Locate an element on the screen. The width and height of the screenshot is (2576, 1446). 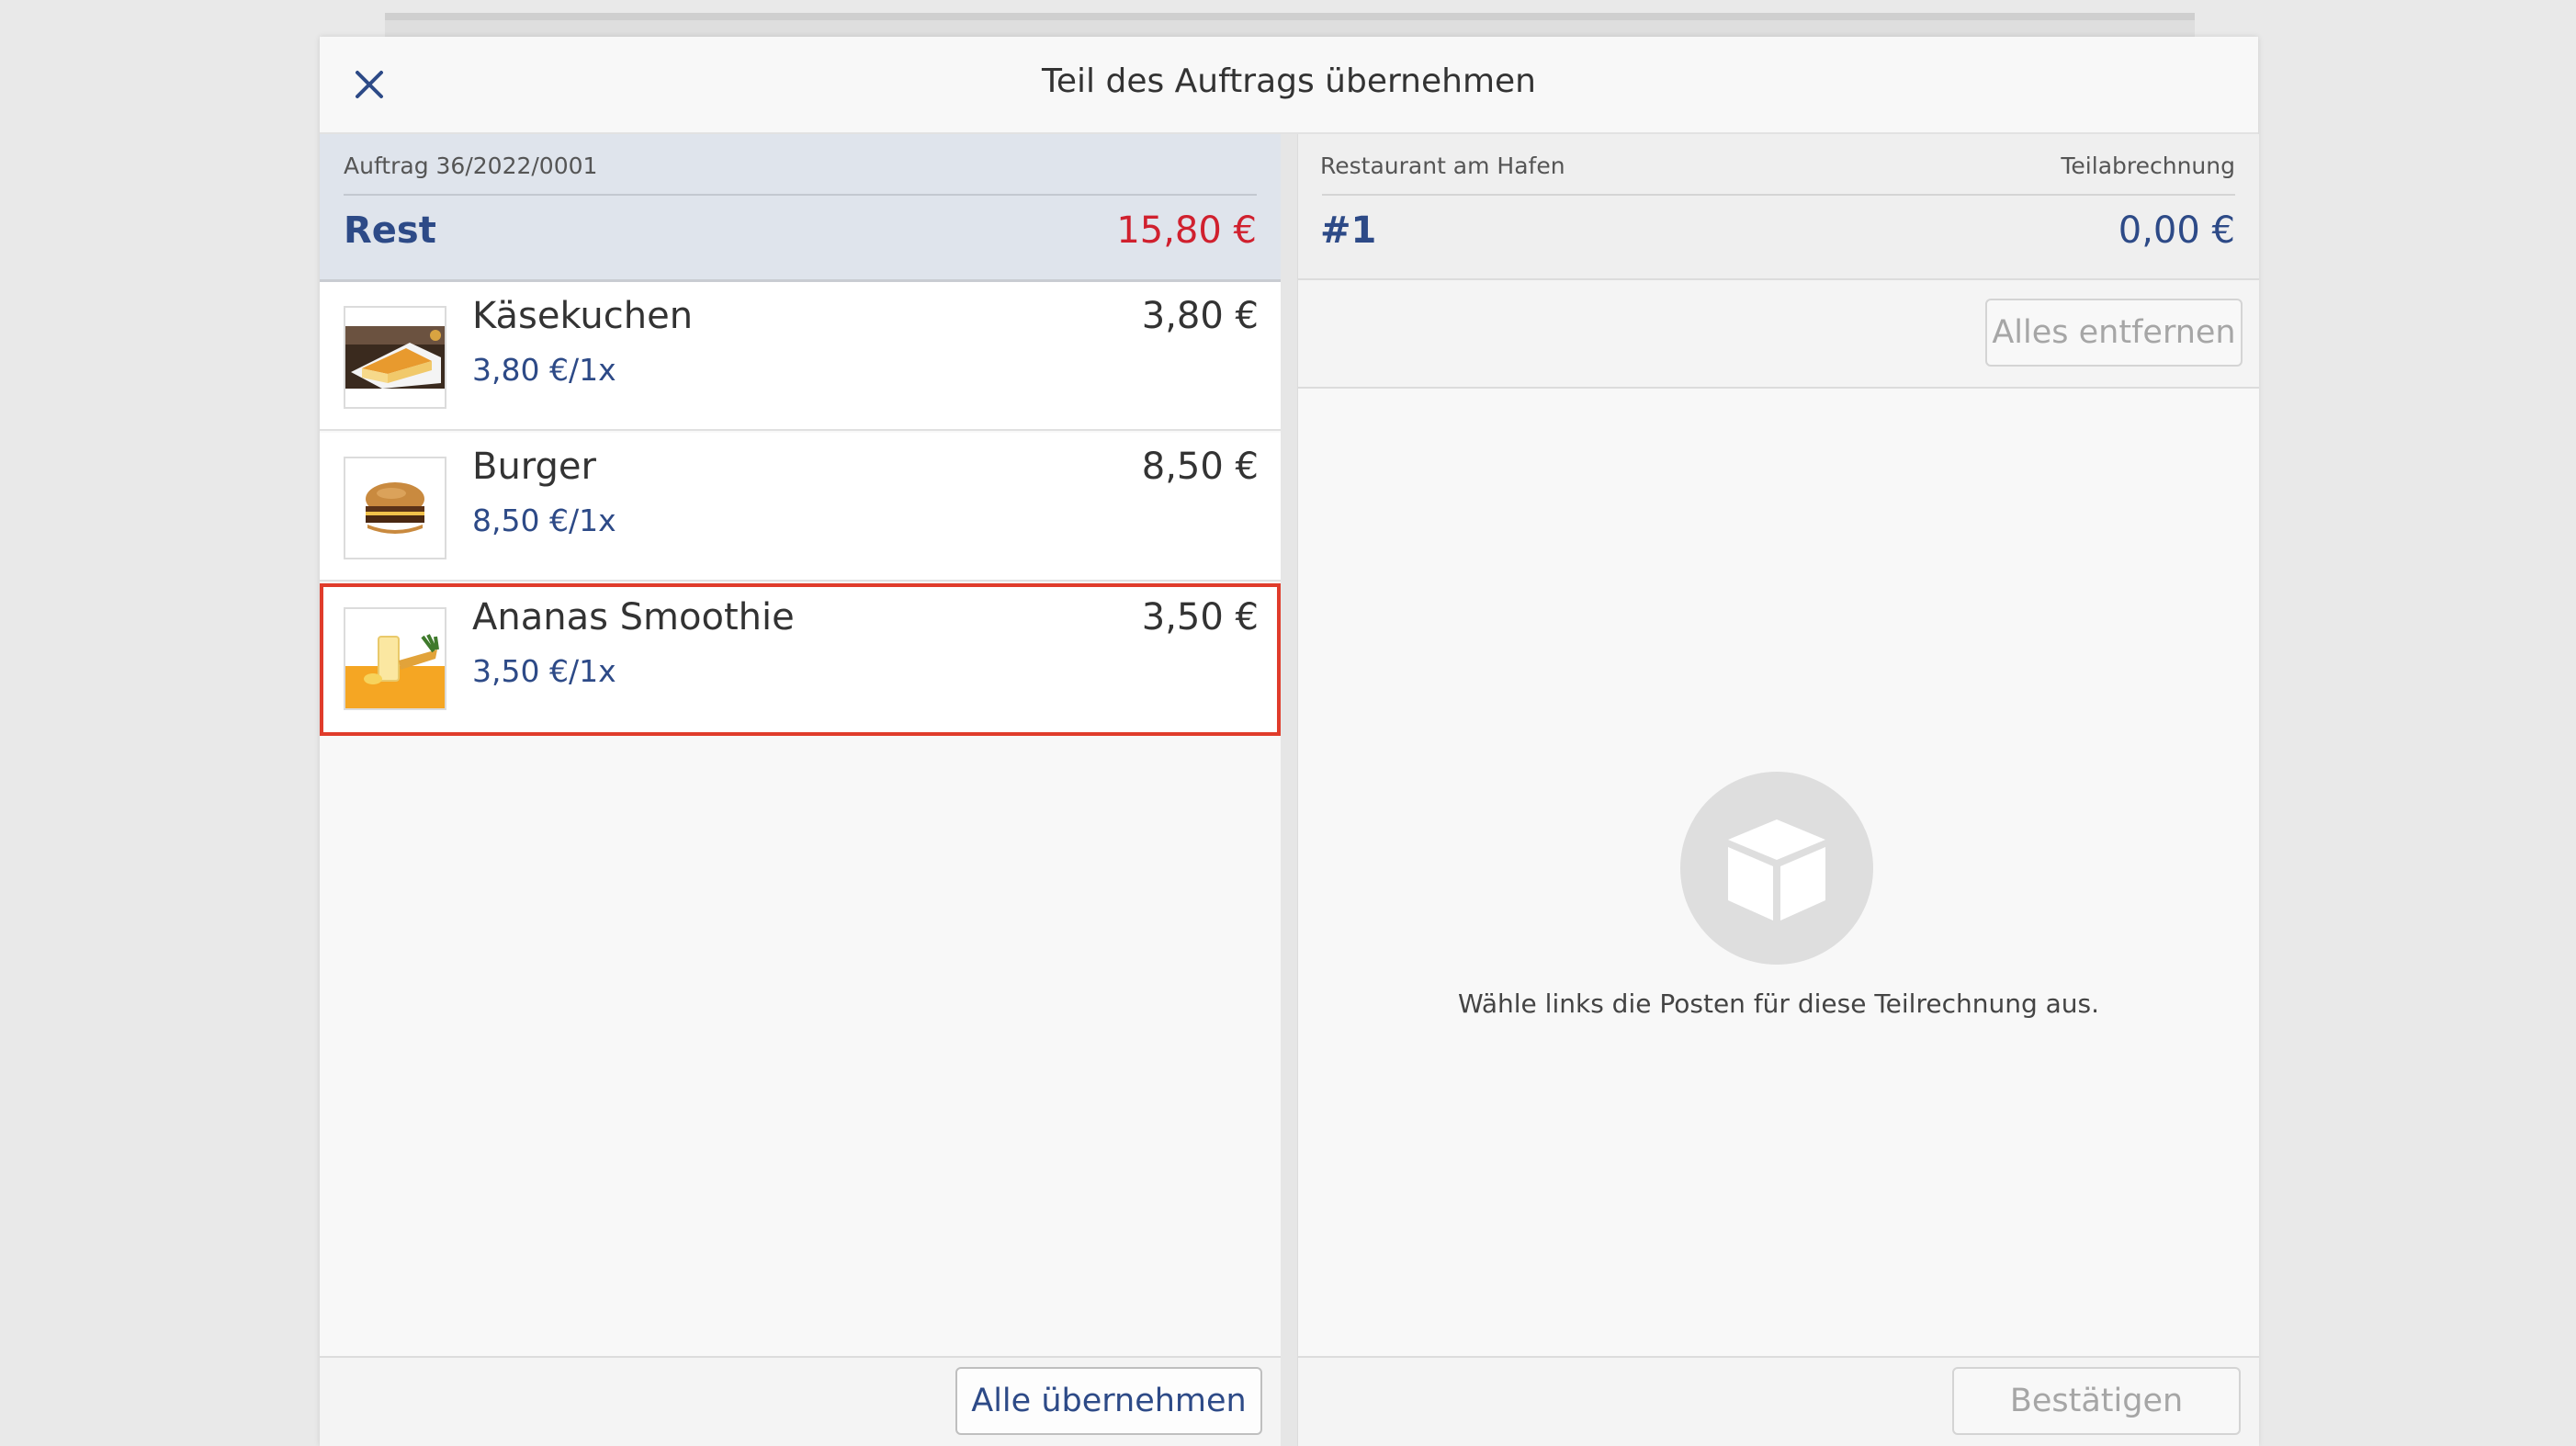
restaurant-name: Restaurant am Hafen is located at coordinates (1442, 166).